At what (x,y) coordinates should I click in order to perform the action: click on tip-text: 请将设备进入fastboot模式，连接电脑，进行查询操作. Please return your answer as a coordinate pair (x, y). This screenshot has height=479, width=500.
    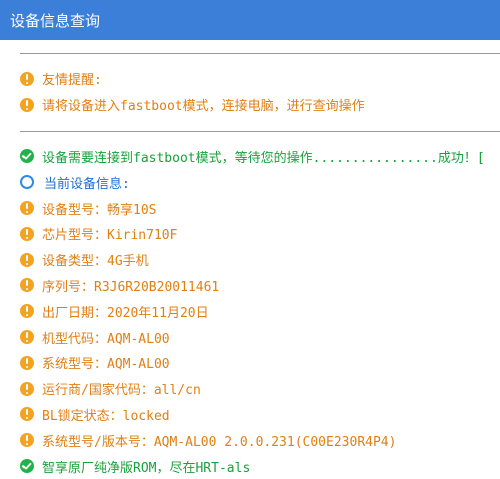
    Looking at the image, I should click on (203, 107).